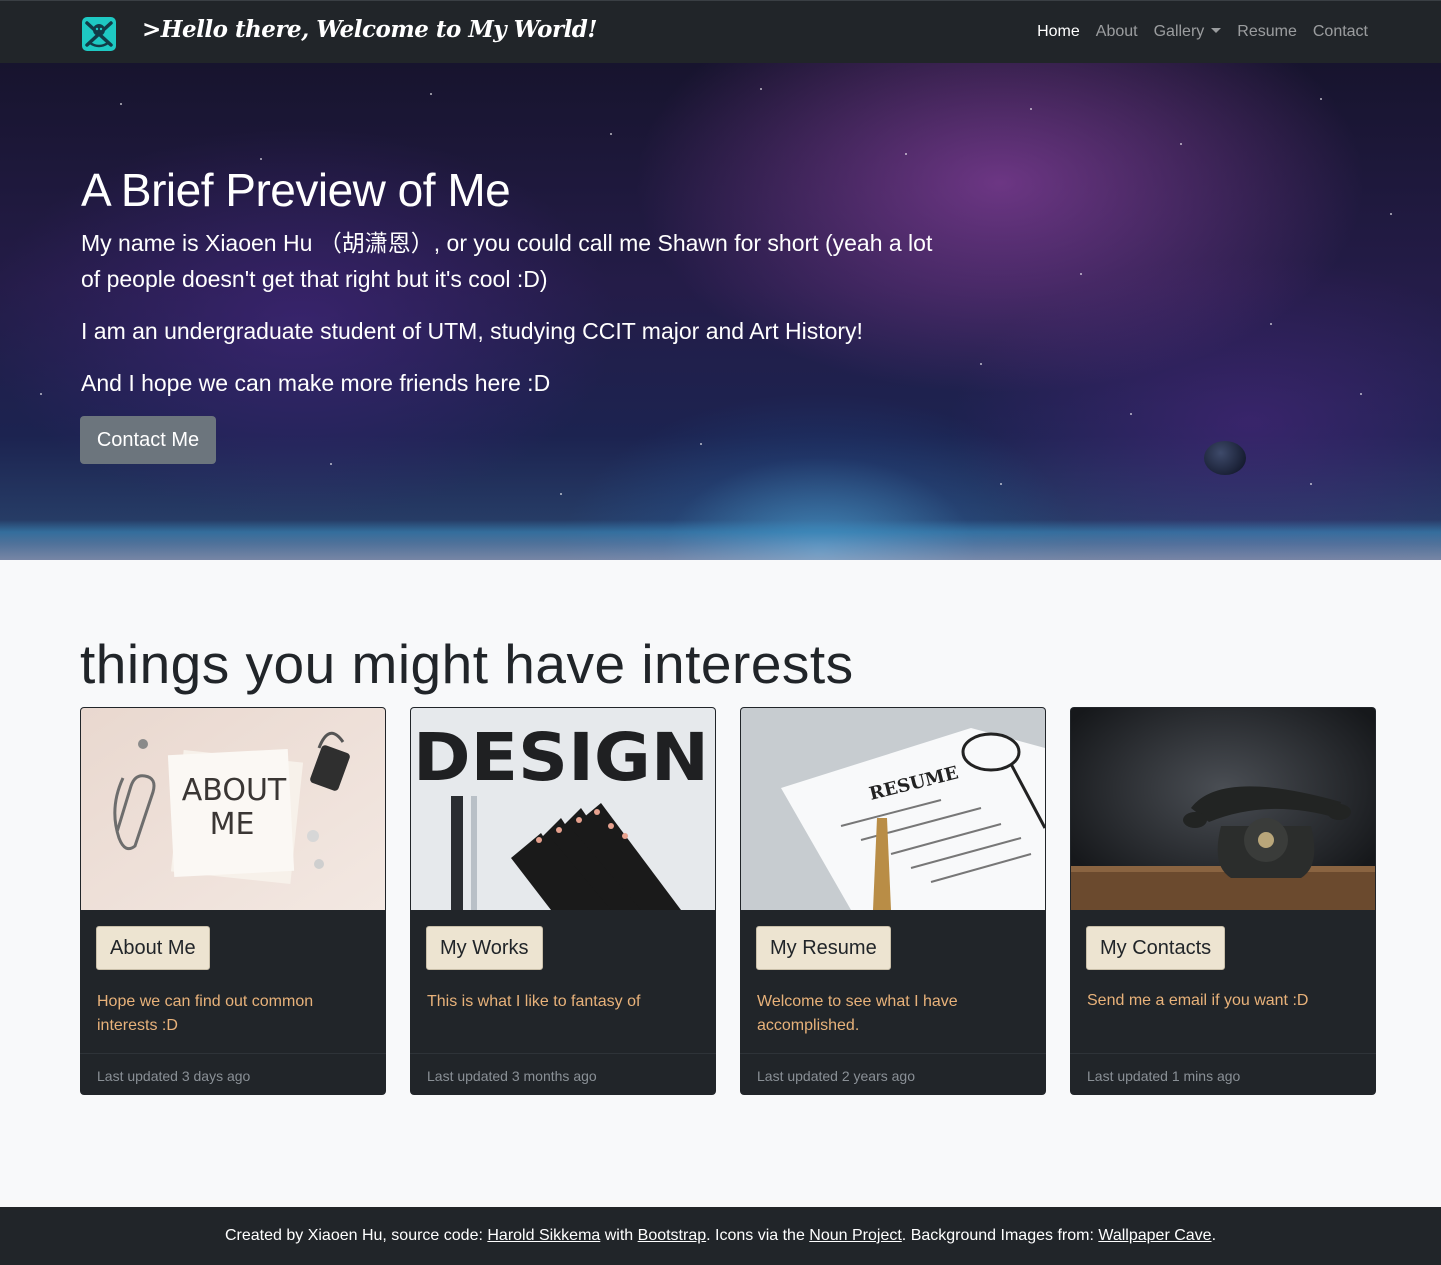 Image resolution: width=1441 pixels, height=1265 pixels. Describe the element at coordinates (356, 1235) in the screenshot. I see `footer-text: Created by Xiaoen Hu, source code:` at that location.